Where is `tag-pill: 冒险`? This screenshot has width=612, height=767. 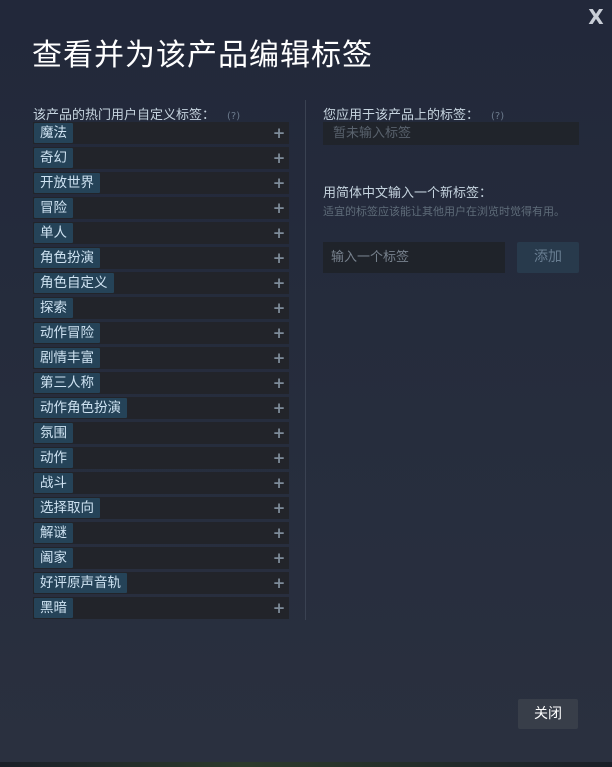 tag-pill: 冒险 is located at coordinates (53, 208).